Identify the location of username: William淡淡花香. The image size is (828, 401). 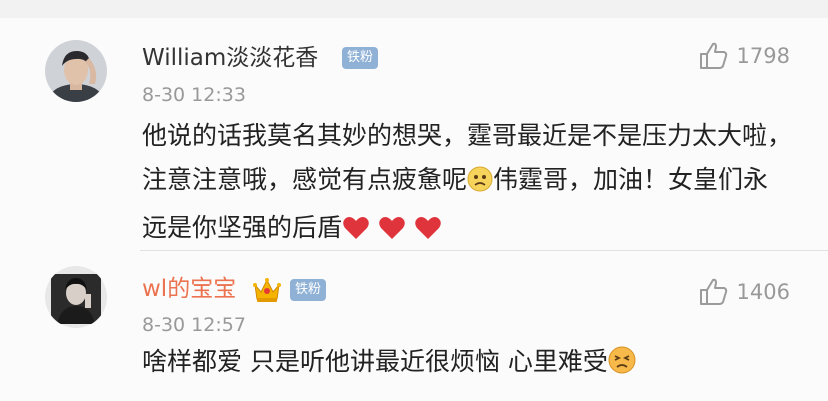
(230, 58).